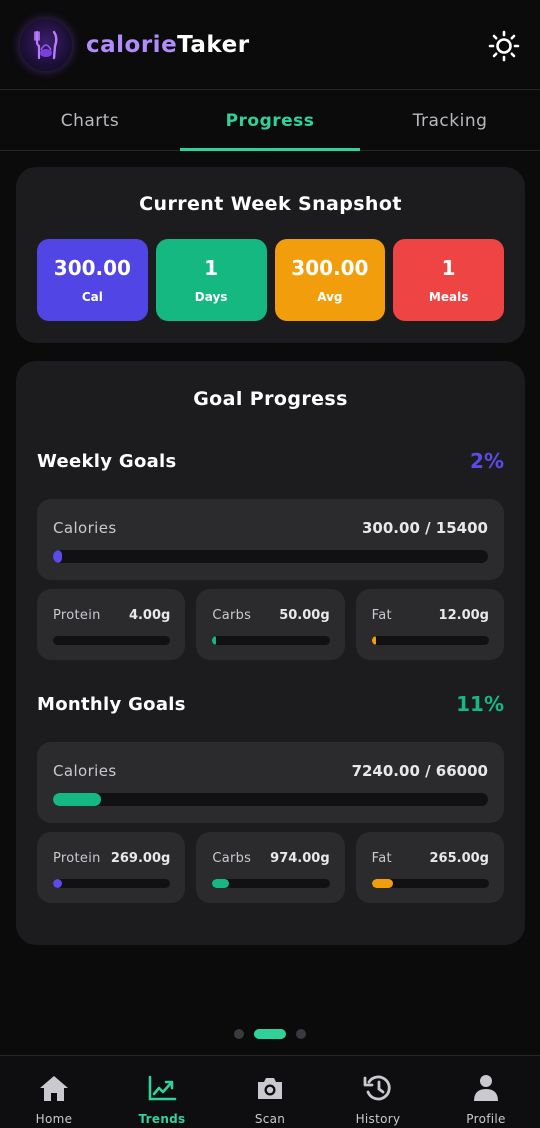 This screenshot has height=1128, width=540. I want to click on weekly-goals-title: Weekly Goals, so click(107, 461).